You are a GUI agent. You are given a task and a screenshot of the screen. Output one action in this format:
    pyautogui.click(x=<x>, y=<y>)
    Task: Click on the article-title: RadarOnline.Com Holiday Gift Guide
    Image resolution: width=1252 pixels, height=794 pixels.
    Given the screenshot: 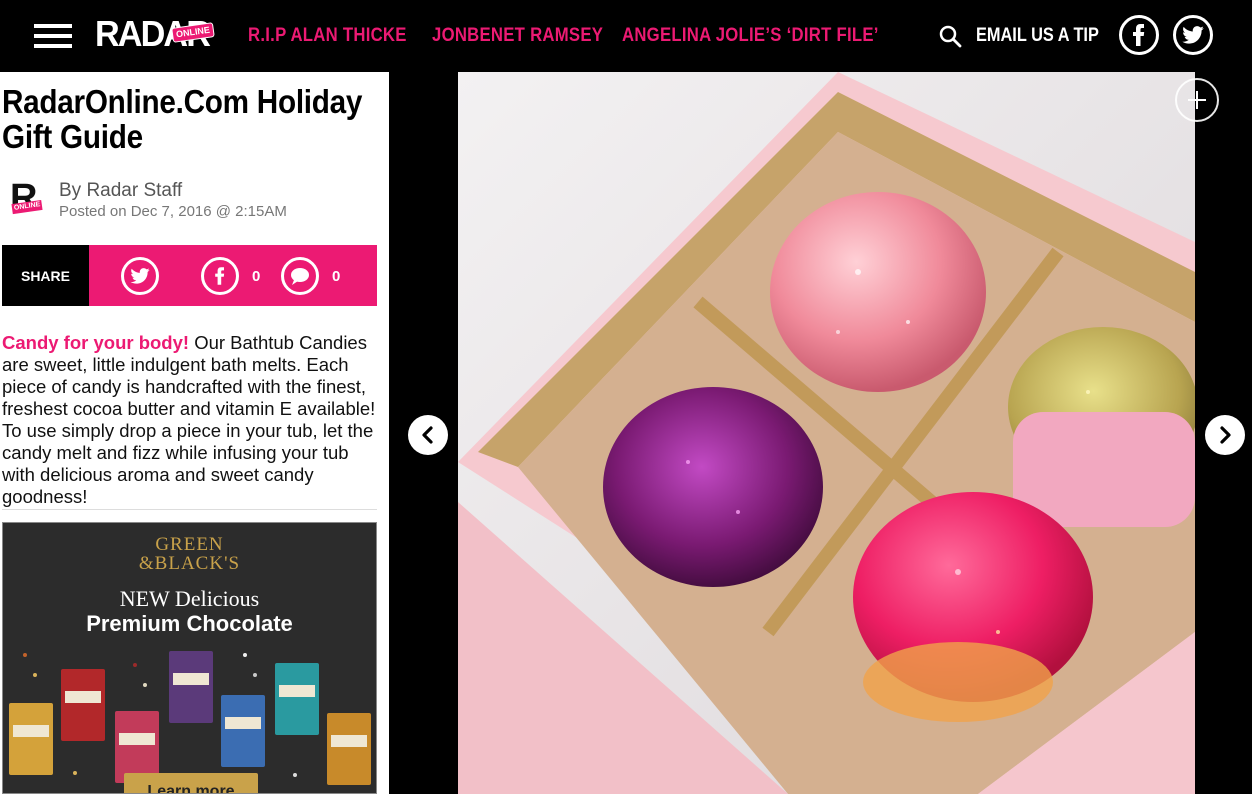 What is the action you would take?
    pyautogui.click(x=182, y=119)
    